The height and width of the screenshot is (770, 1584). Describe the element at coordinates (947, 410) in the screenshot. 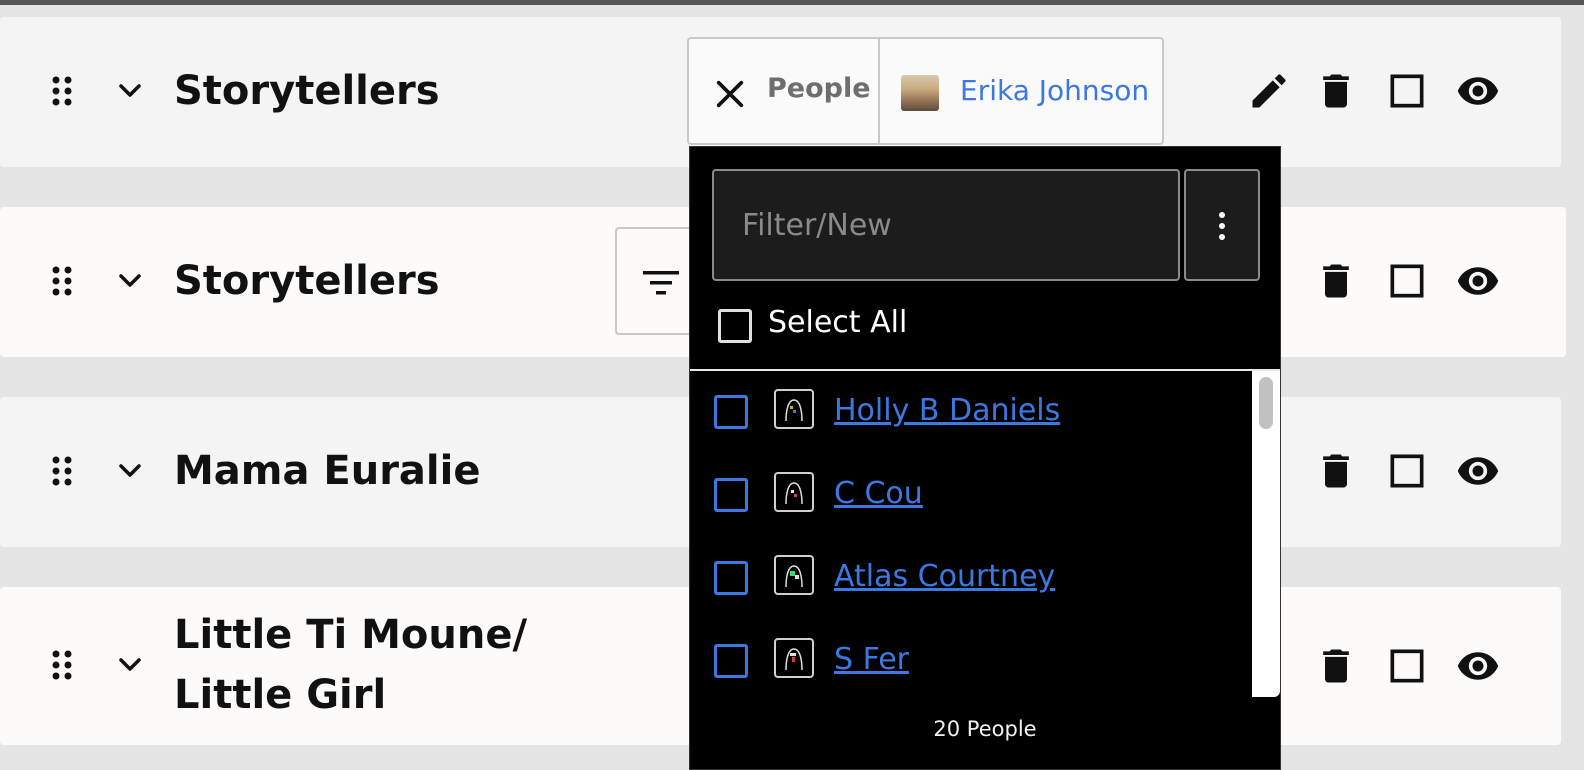

I see `person-link: Holly B Daniels` at that location.